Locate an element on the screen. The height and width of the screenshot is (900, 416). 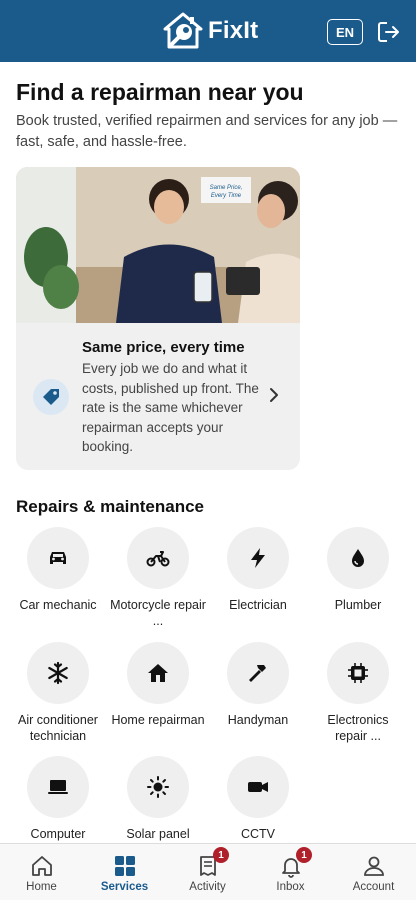
nav-inbox: Inbox 1 is located at coordinates (290, 872).